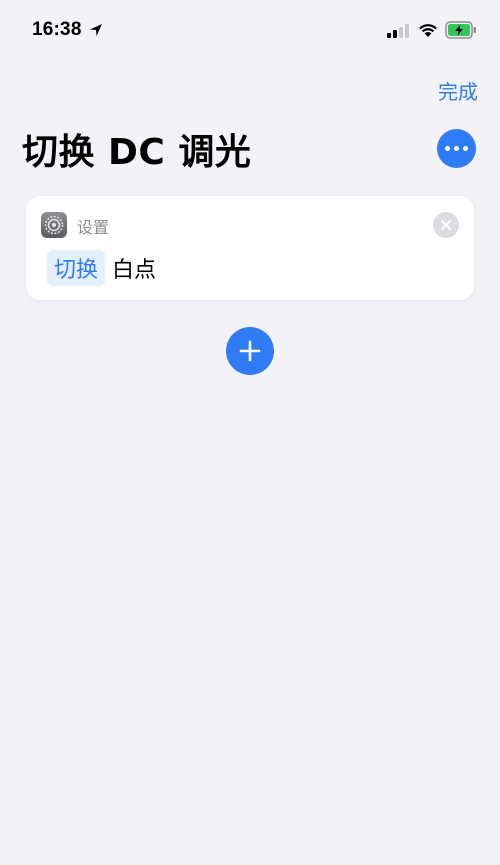  I want to click on page-title: 切换 DC 调光, so click(137, 152).